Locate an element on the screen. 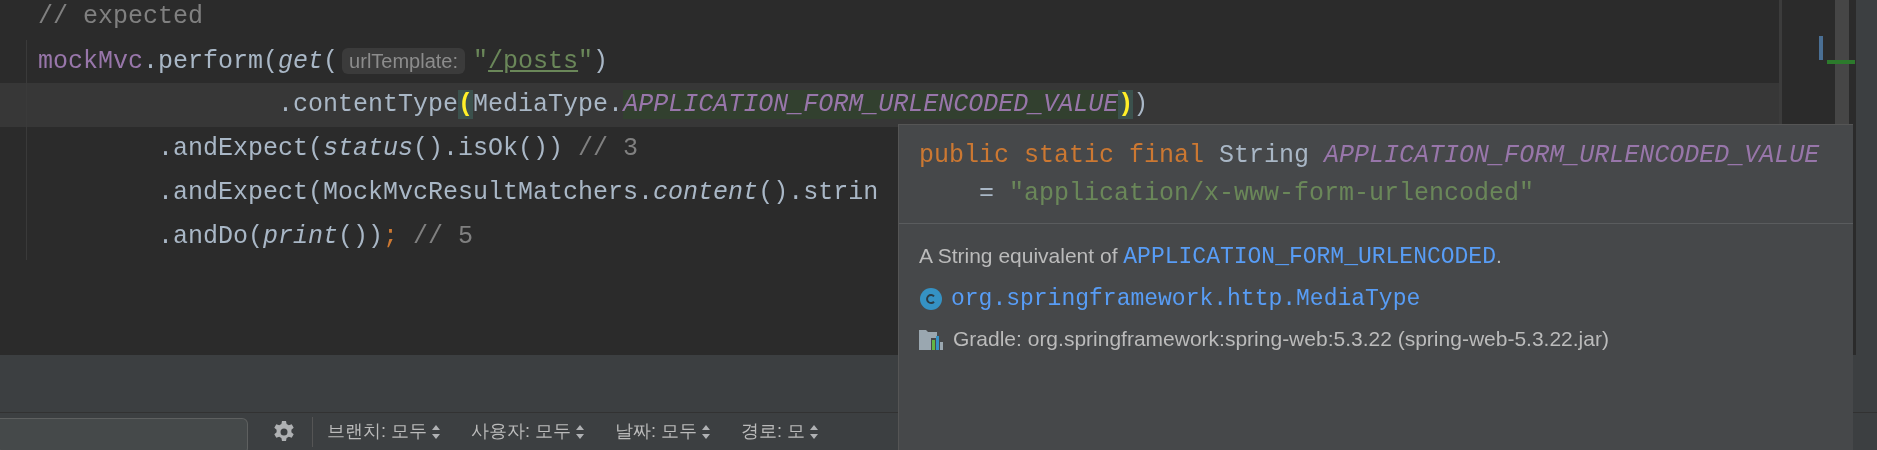  filter-dropdown: 사용자: 모두 is located at coordinates (528, 431).